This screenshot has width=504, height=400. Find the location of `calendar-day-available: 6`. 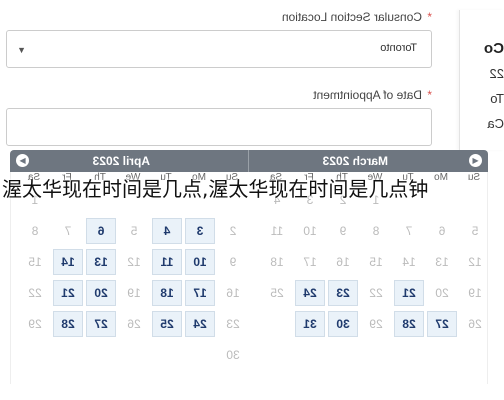

calendar-day-available: 6 is located at coordinates (101, 231).